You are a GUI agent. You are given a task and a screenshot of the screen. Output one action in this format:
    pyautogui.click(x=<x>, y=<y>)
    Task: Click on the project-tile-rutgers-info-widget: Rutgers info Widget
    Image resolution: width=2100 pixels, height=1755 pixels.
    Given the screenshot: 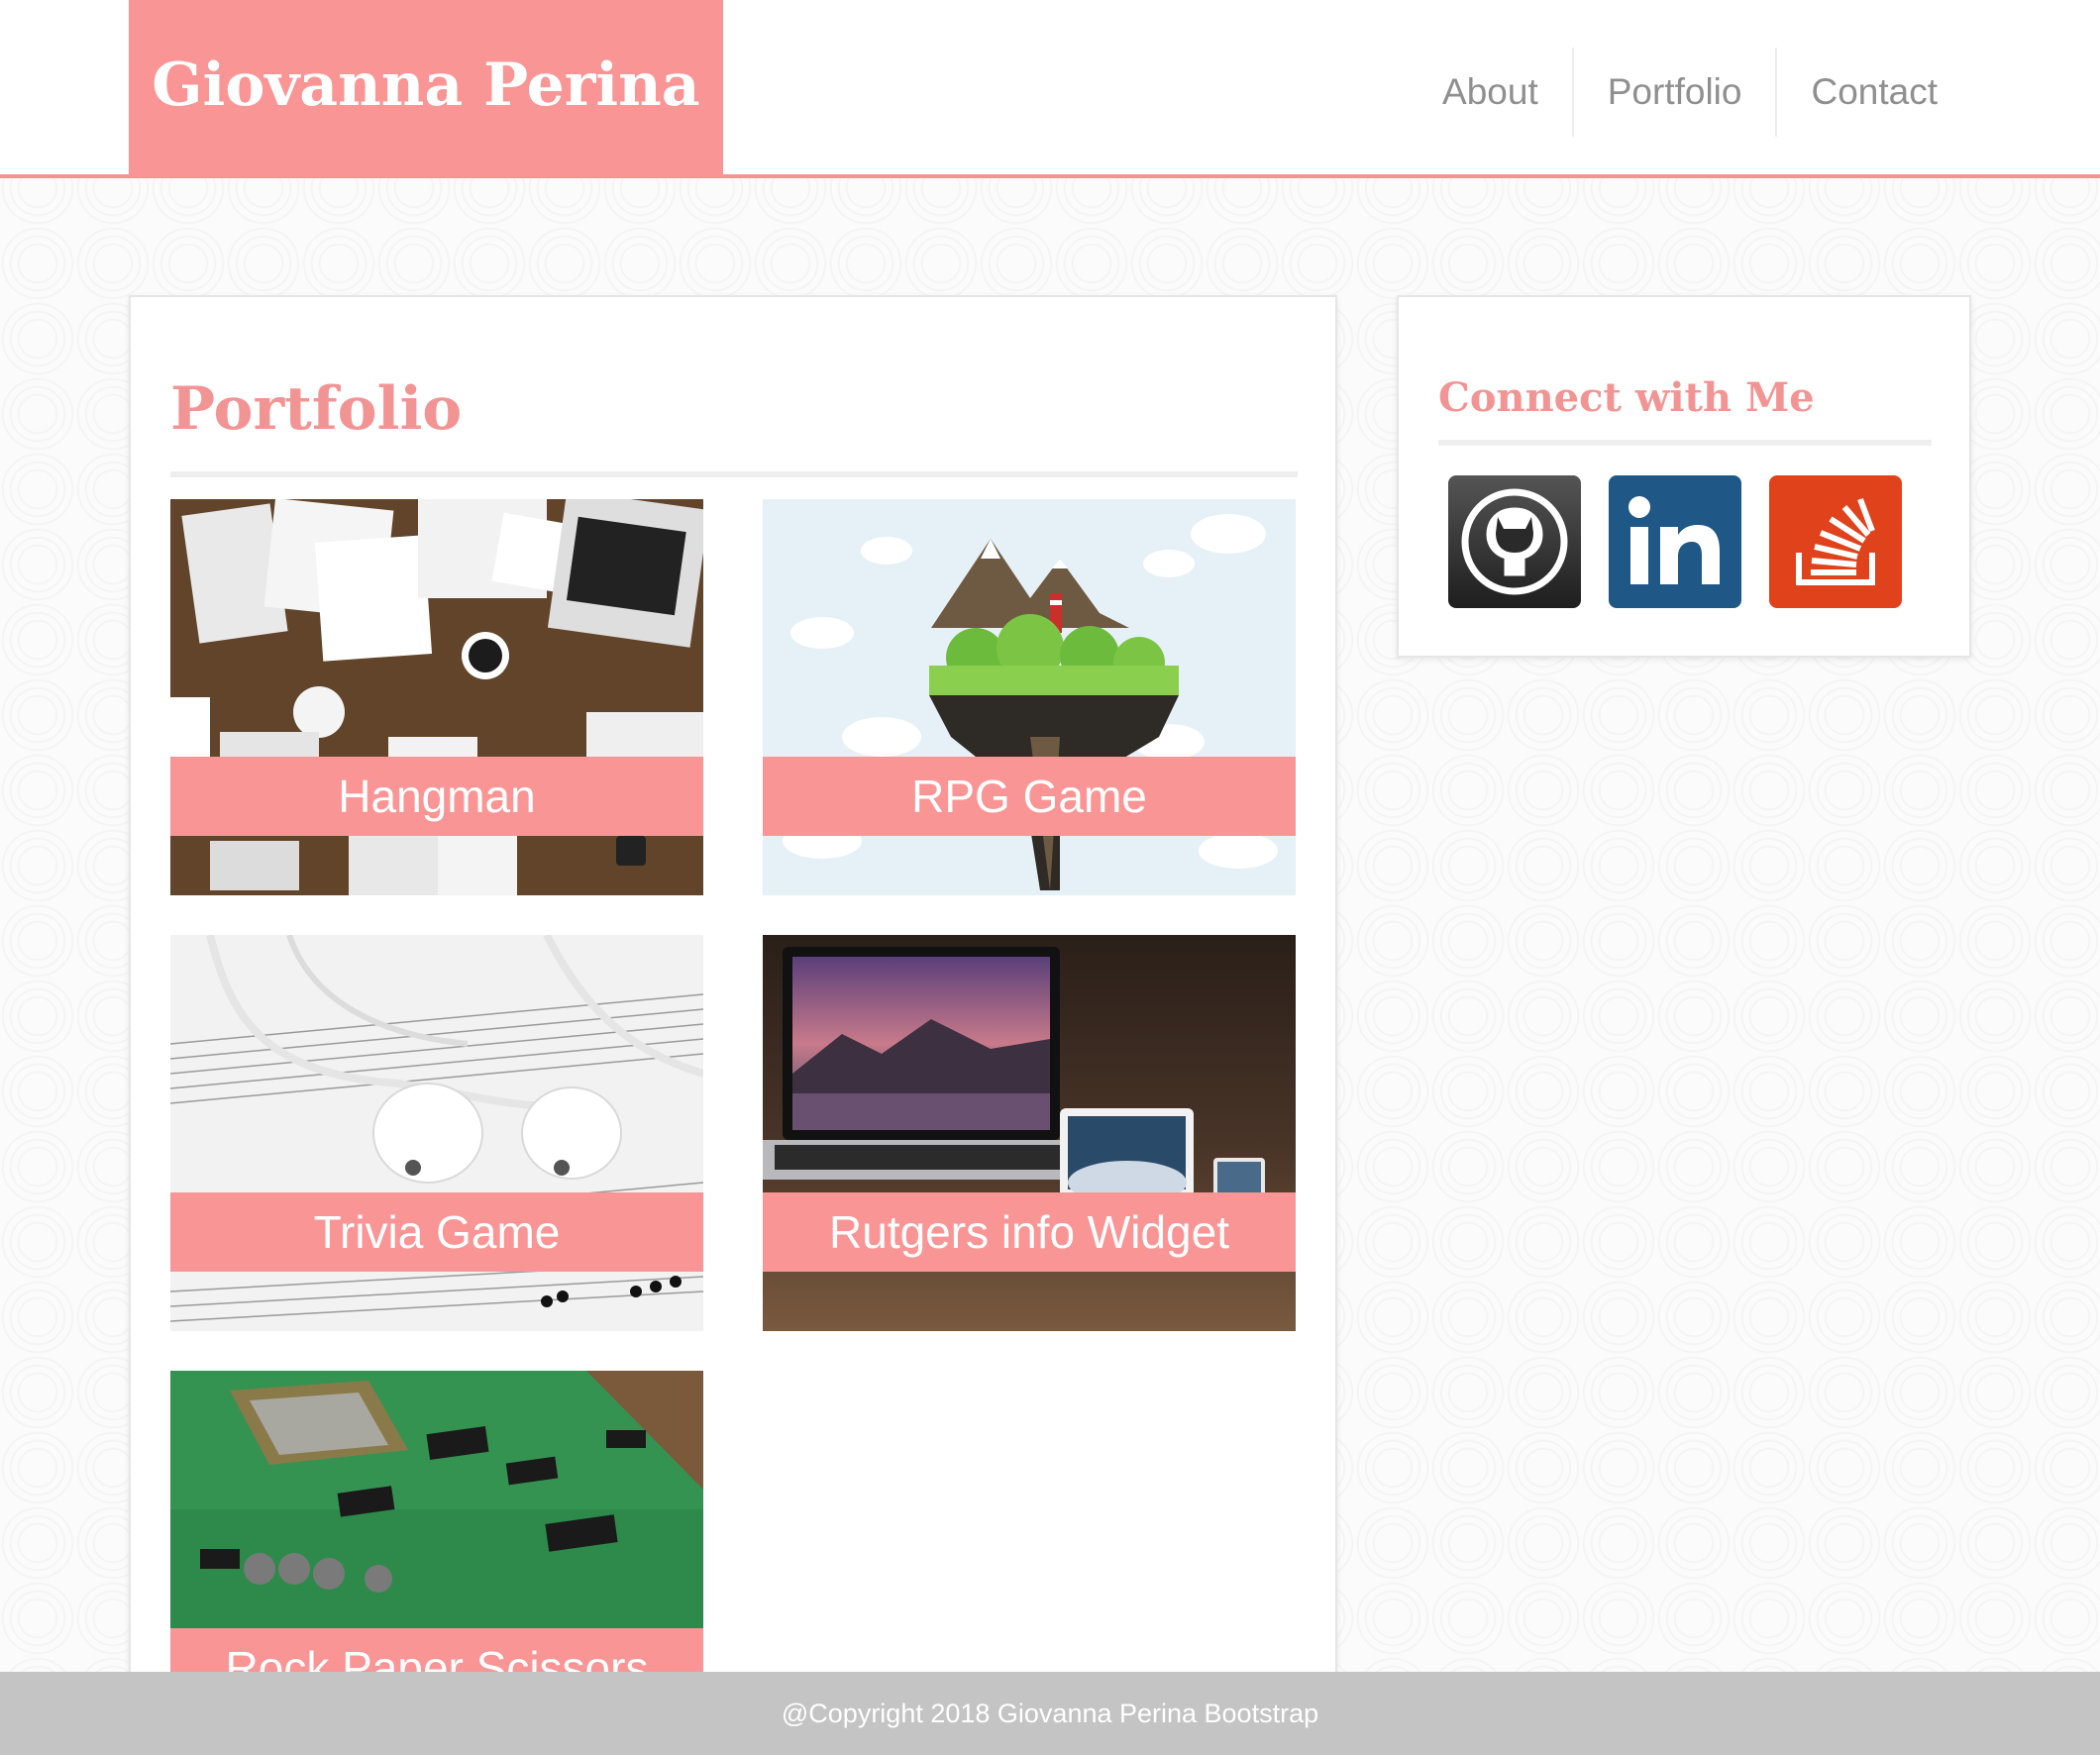 What is the action you would take?
    pyautogui.click(x=1029, y=1133)
    